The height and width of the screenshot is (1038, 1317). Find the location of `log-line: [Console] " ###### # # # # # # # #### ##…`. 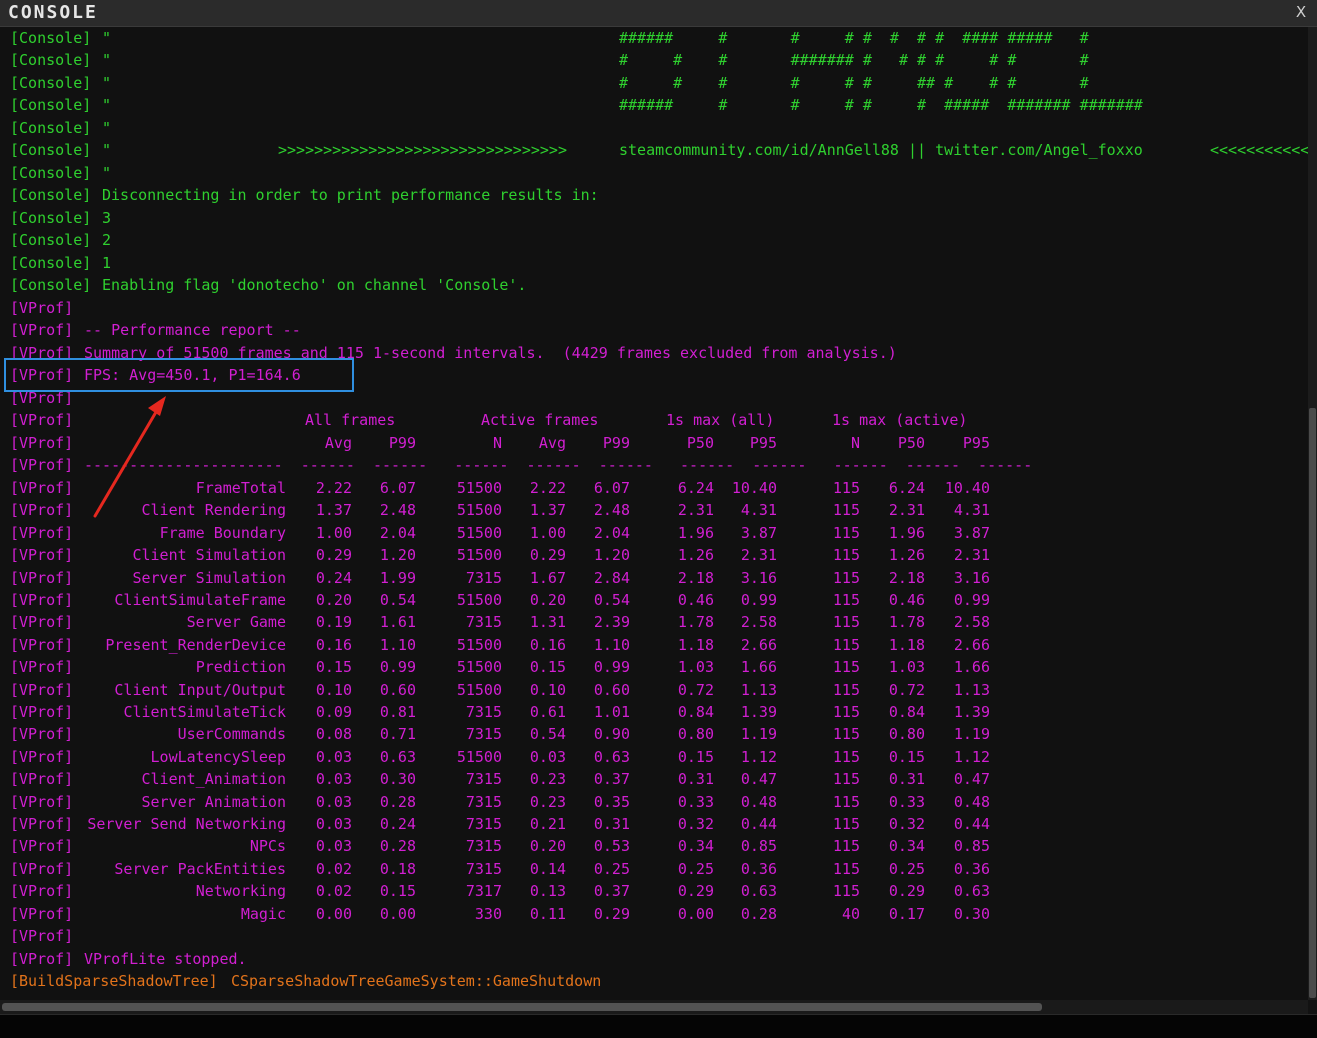

log-line: [Console] " ###### # # # # # # # #### ##… is located at coordinates (549, 38).